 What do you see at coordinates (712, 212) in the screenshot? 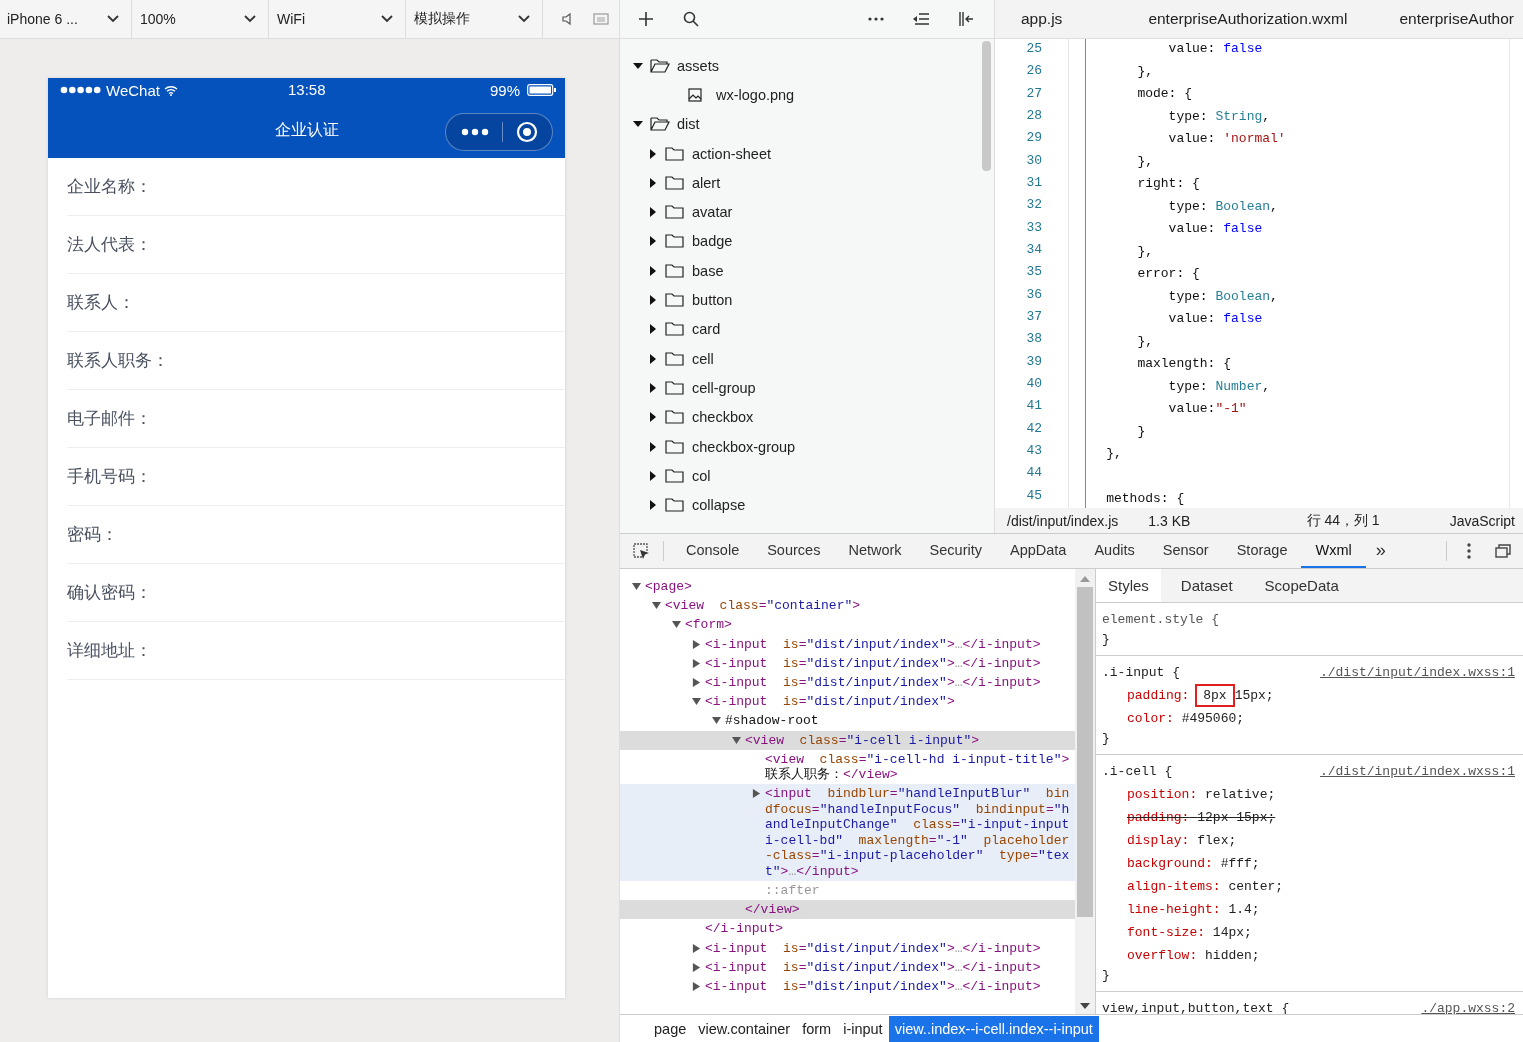
I see `file-tree-item: avatar` at bounding box center [712, 212].